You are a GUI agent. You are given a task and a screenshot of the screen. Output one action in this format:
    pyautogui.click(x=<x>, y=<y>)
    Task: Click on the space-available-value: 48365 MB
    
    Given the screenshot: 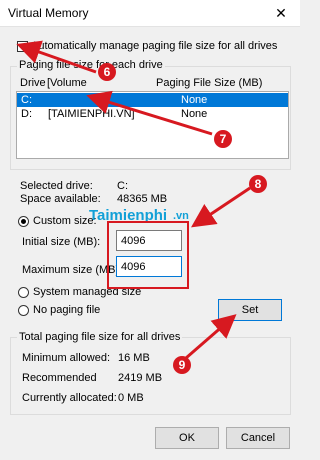 What is the action you would take?
    pyautogui.click(x=142, y=199)
    